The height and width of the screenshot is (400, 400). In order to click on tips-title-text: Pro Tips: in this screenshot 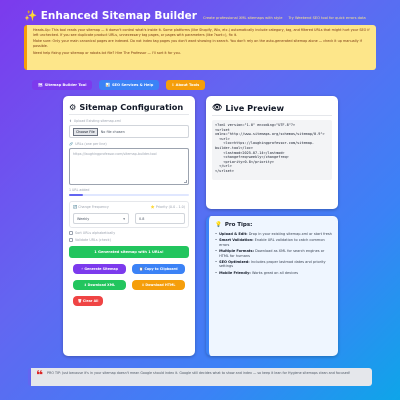, I will do `click(238, 225)`.